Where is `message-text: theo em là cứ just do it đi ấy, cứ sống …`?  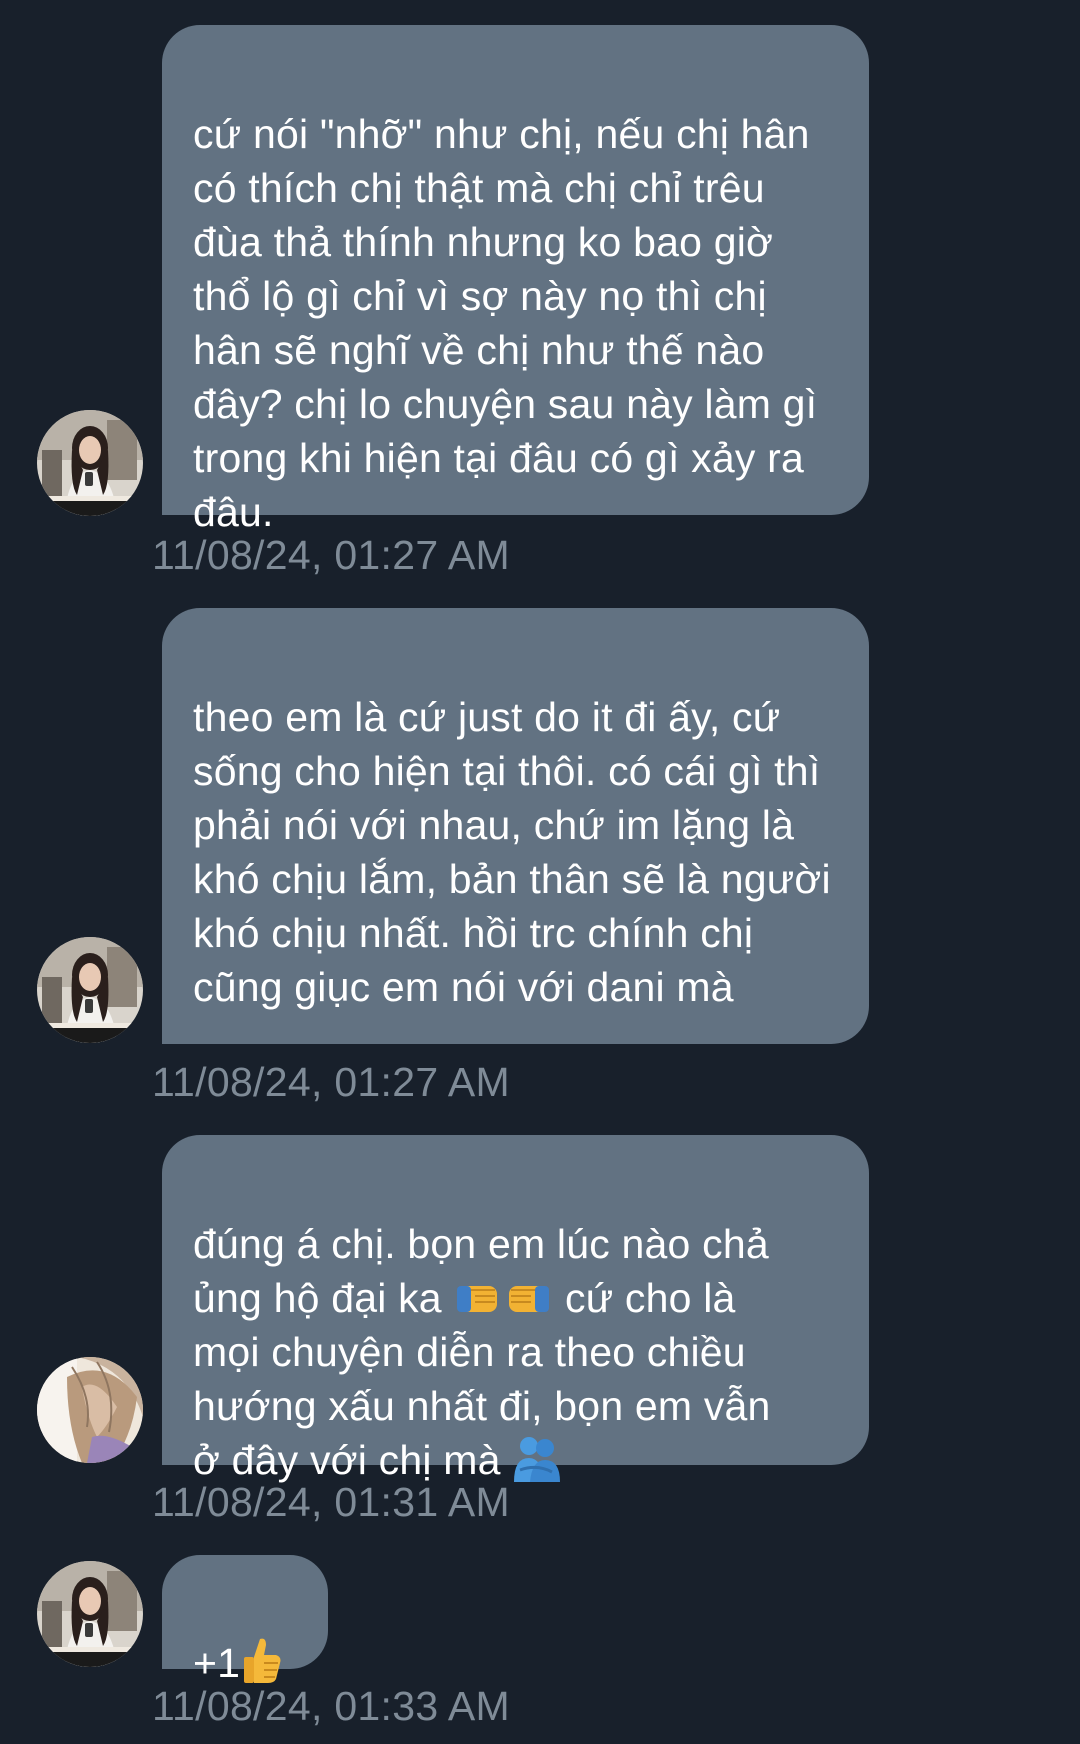 message-text: theo em là cứ just do it đi ấy, cứ sống … is located at coordinates (512, 852).